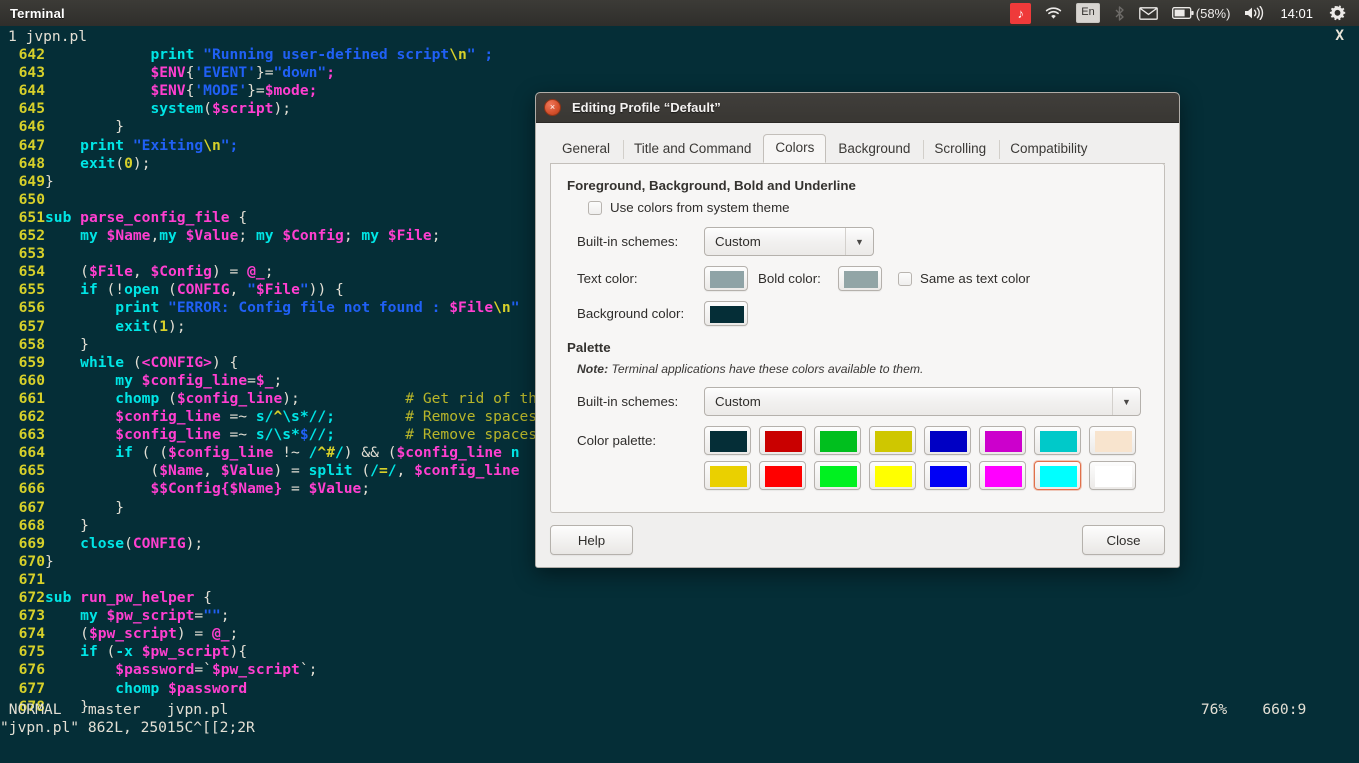 The height and width of the screenshot is (763, 1359). I want to click on code-line: 644 $ENV{'MODE'}=$mode;, so click(168, 91).